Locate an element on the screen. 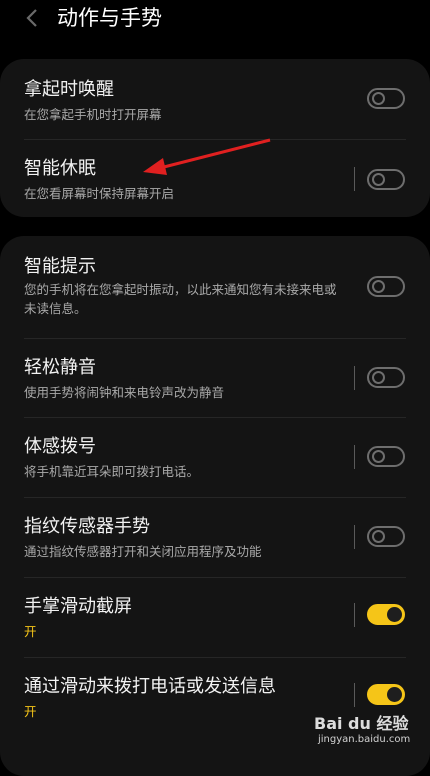 This screenshot has height=776, width=430. setting-row-smart-stay: 智能休眠 在您看屏幕时保持屏幕开启 is located at coordinates (215, 178).